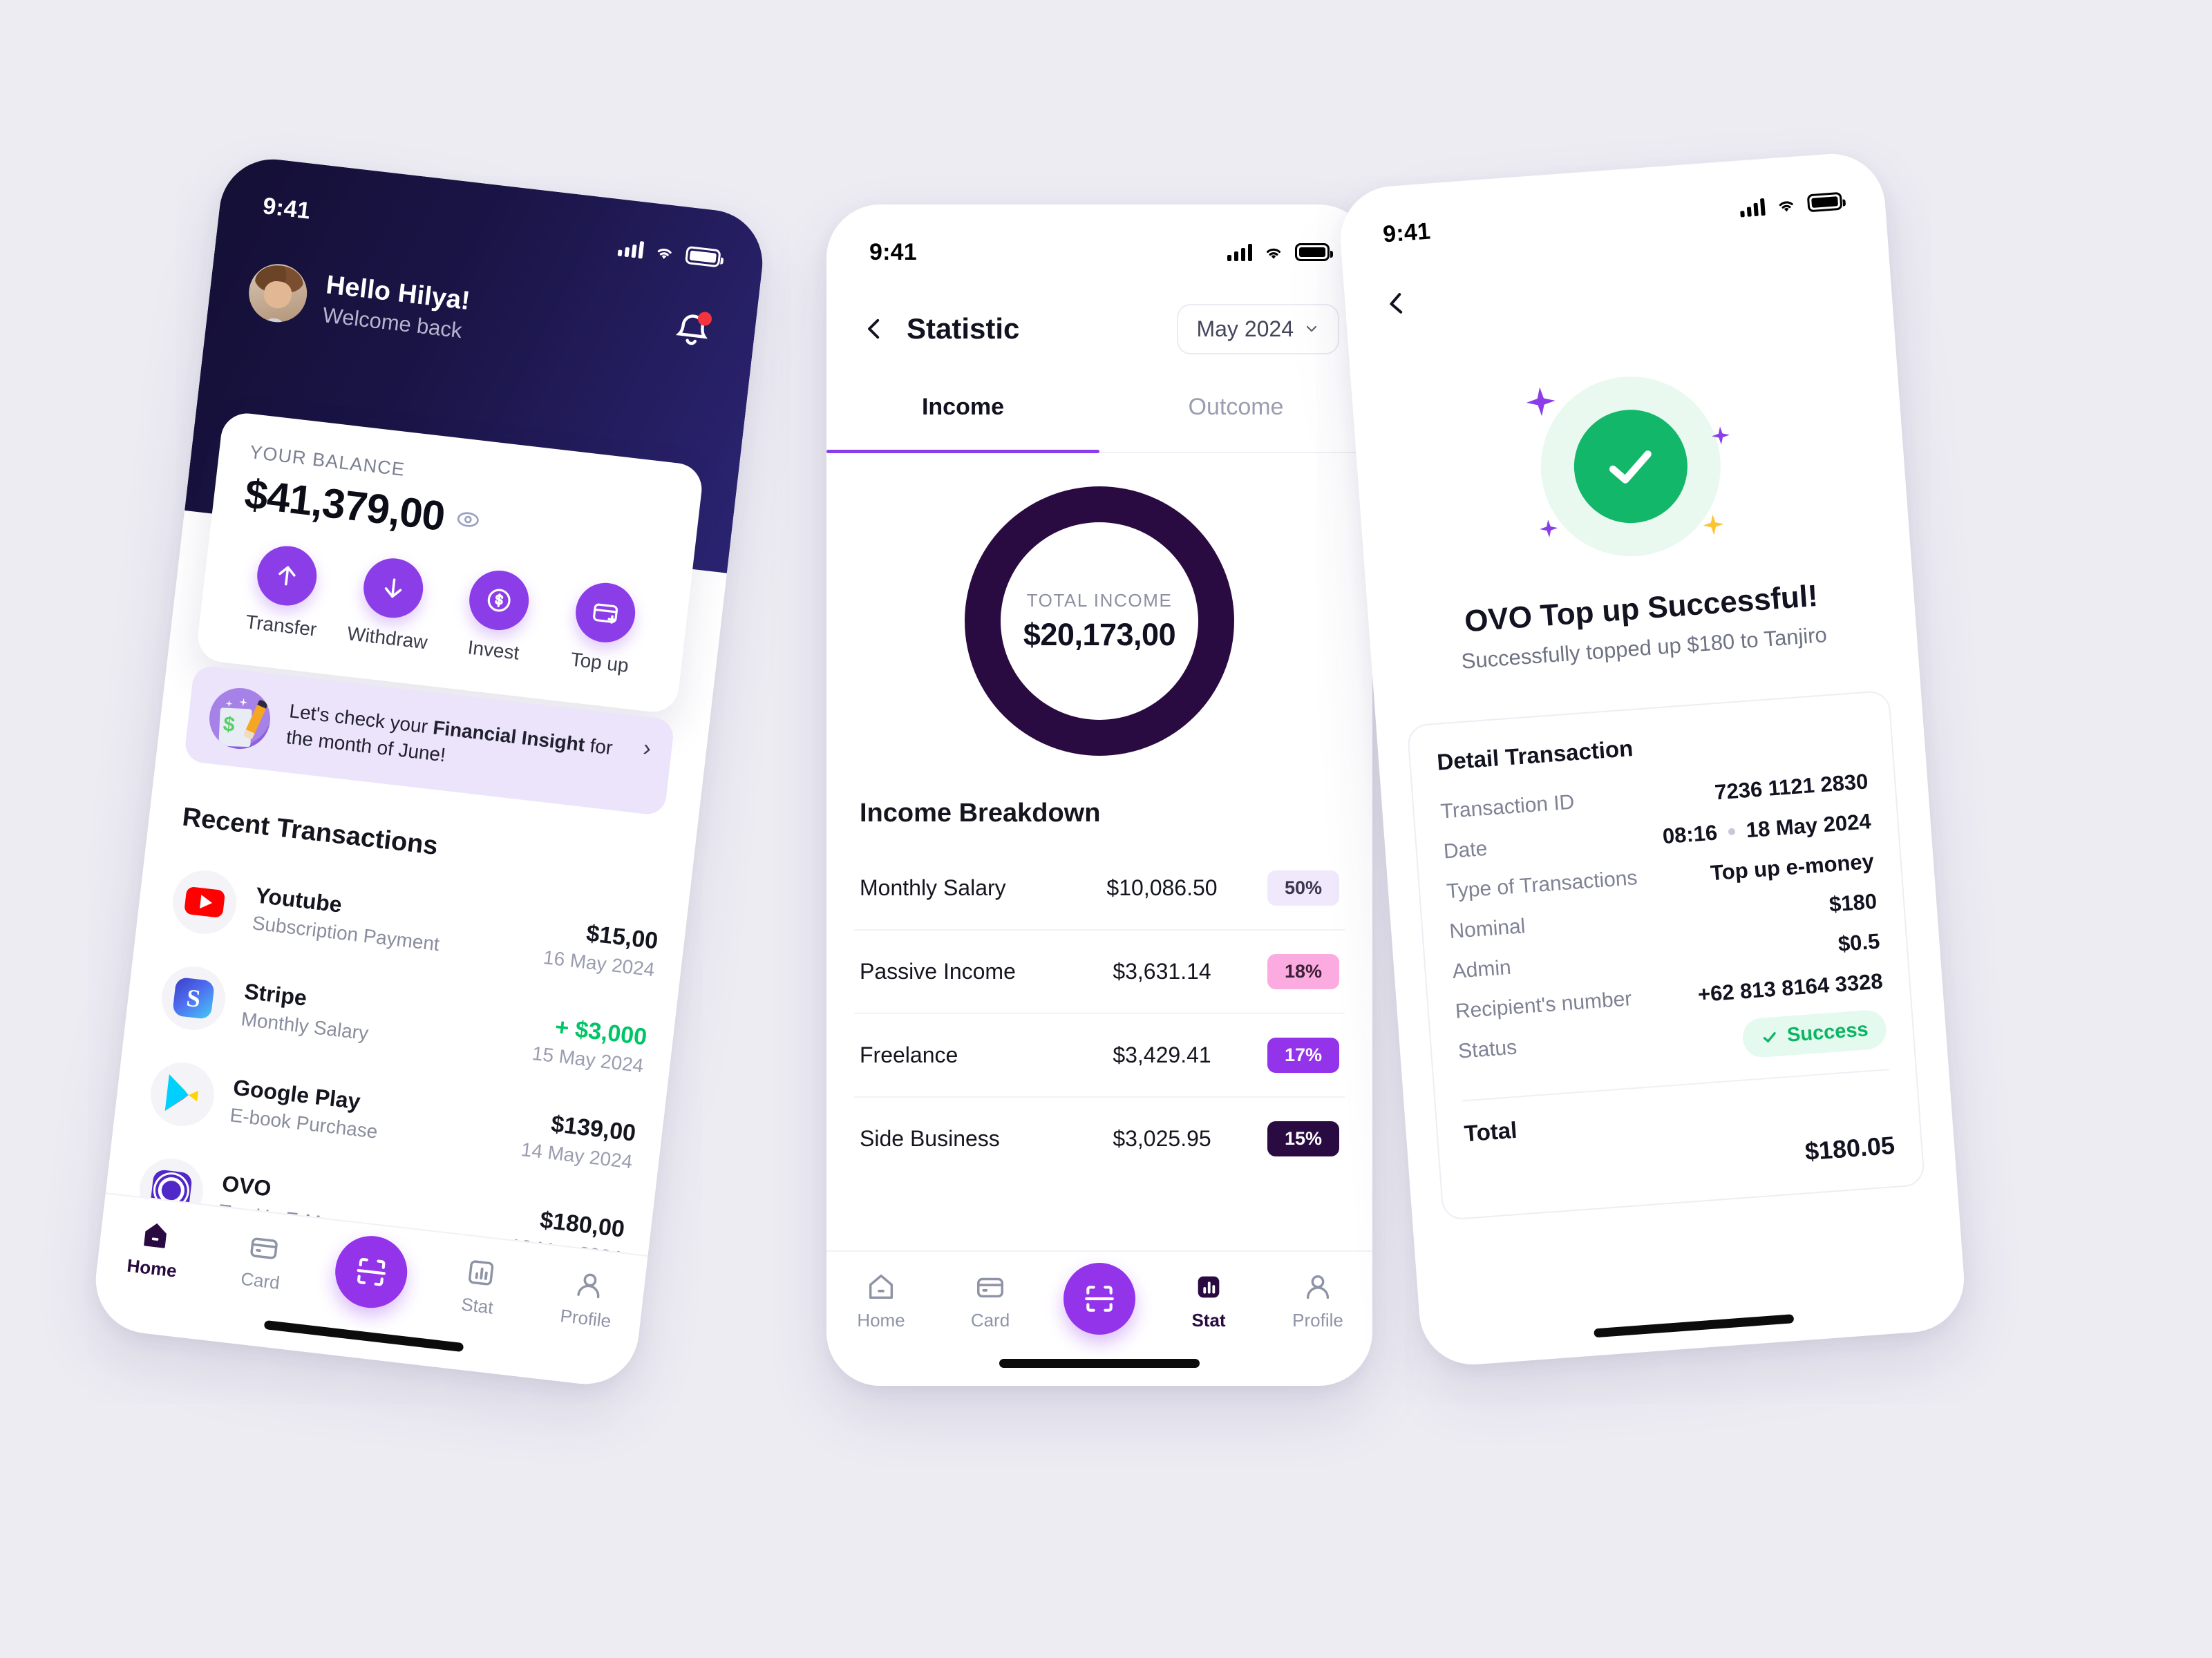 Image resolution: width=2212 pixels, height=1658 pixels. I want to click on success-illustration, so click(1630, 466).